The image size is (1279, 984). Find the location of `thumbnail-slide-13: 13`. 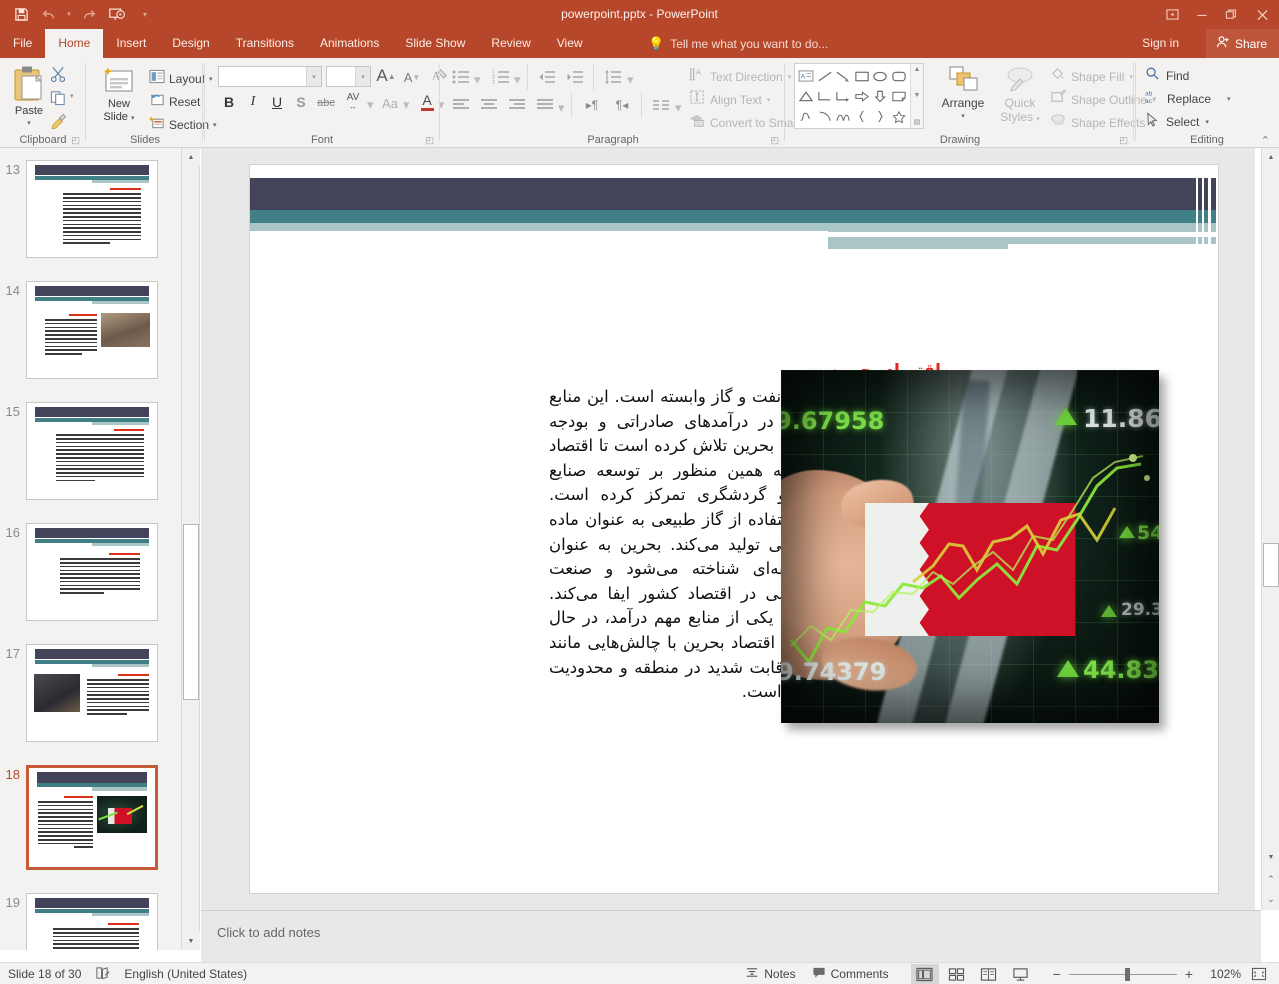

thumbnail-slide-13: 13 is located at coordinates (90, 209).